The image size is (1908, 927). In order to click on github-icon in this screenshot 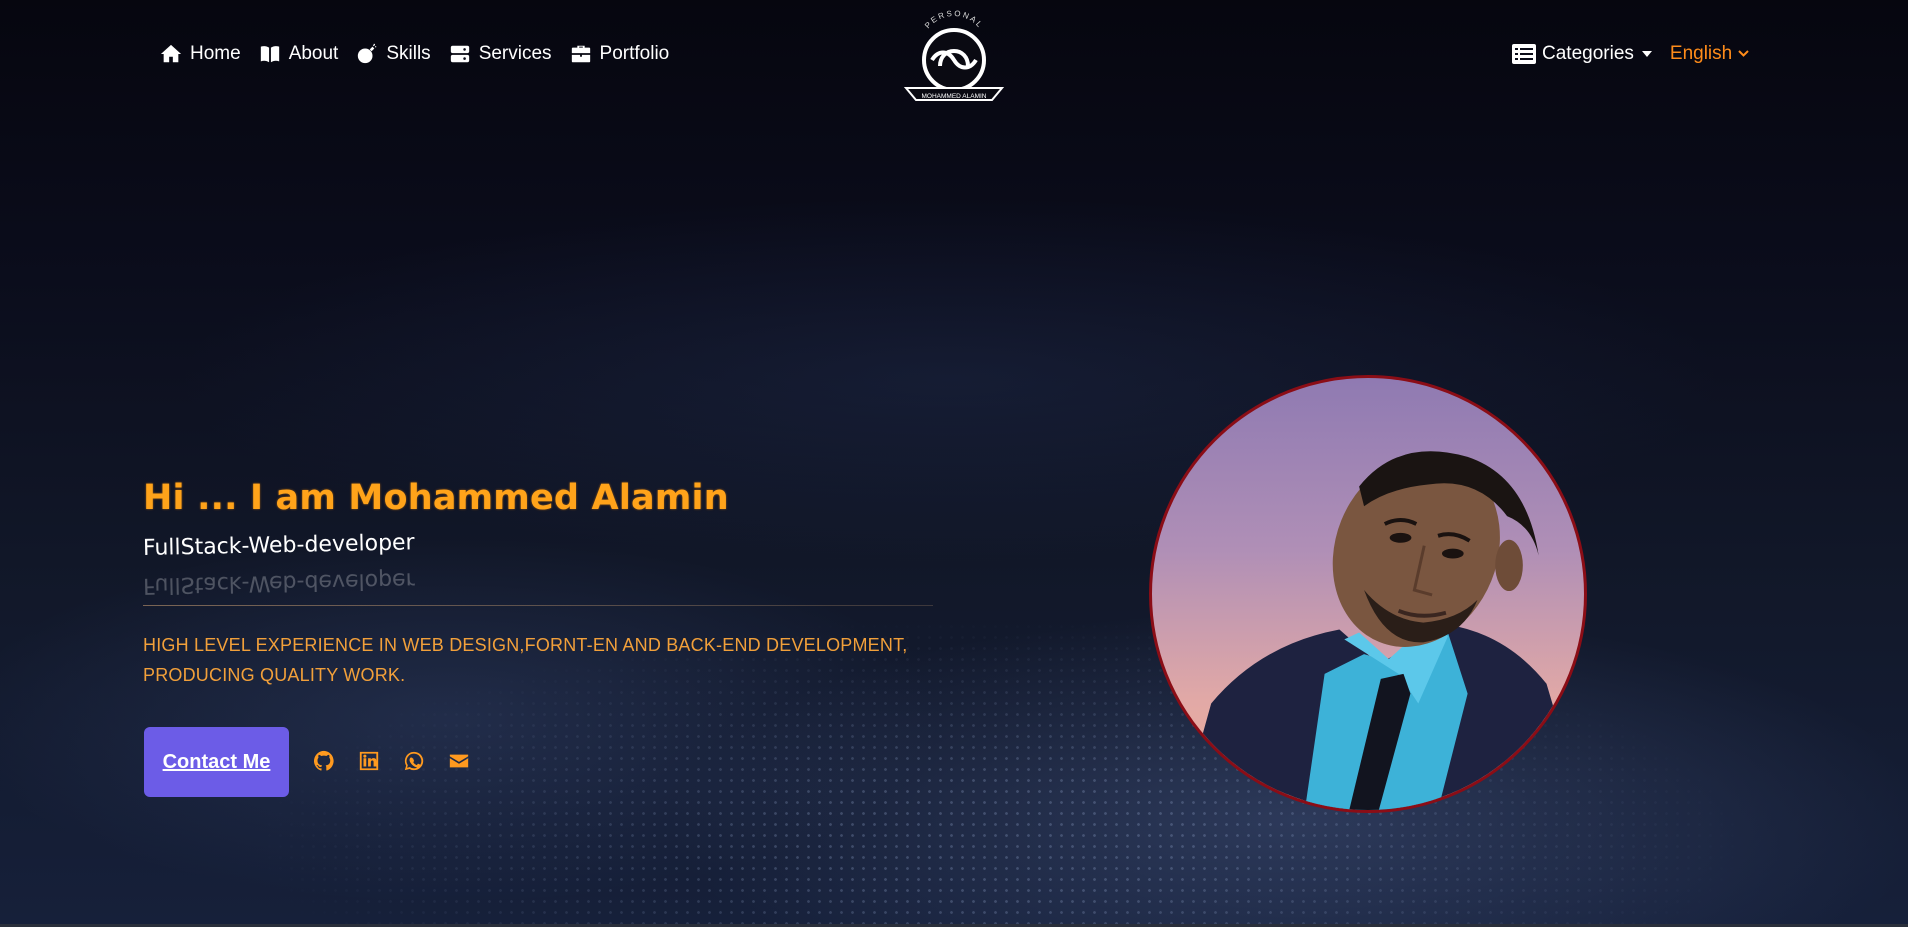, I will do `click(323, 760)`.